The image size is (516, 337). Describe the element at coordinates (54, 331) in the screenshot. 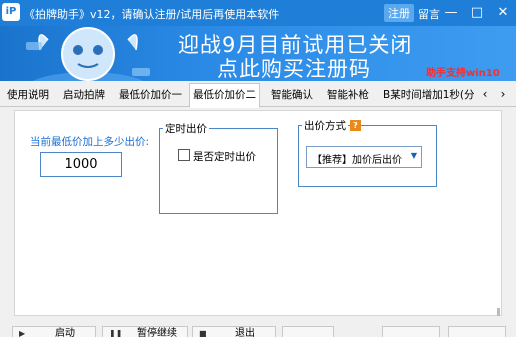

I see `start-button: ▶ 启动` at that location.